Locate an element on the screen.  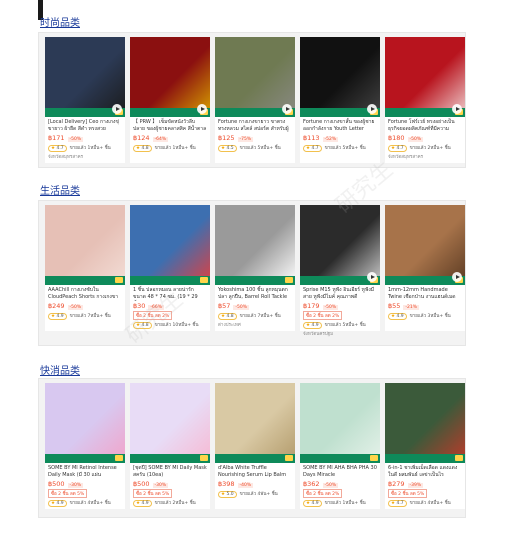
sold-count: ขายแล้ว 1หมื่น+ ชิ้น is located at coordinates (90, 148).